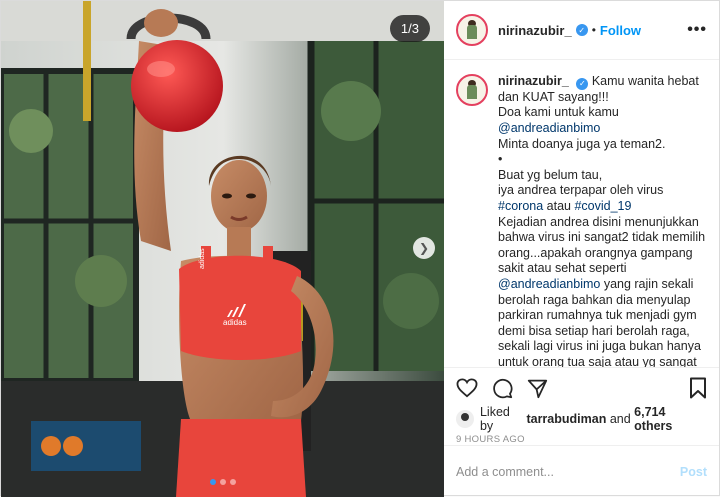  What do you see at coordinates (697, 30) in the screenshot?
I see `more-options-icon: •••` at bounding box center [697, 30].